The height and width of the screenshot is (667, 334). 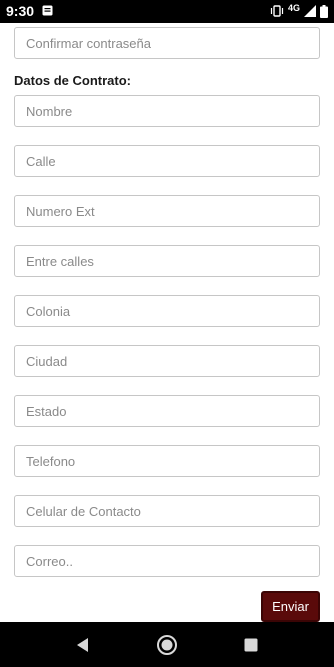 I want to click on message-icon, so click(x=47, y=10).